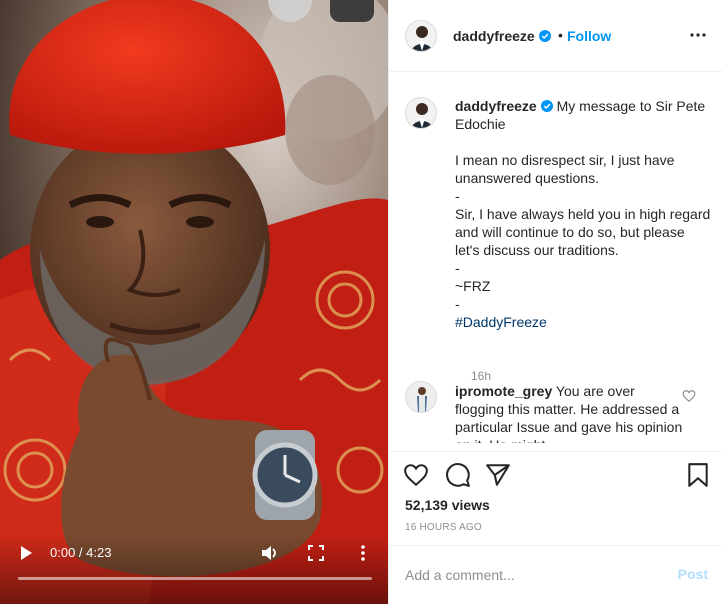 The image size is (722, 604). What do you see at coordinates (363, 553) in the screenshot?
I see `more-vertical-icon` at bounding box center [363, 553].